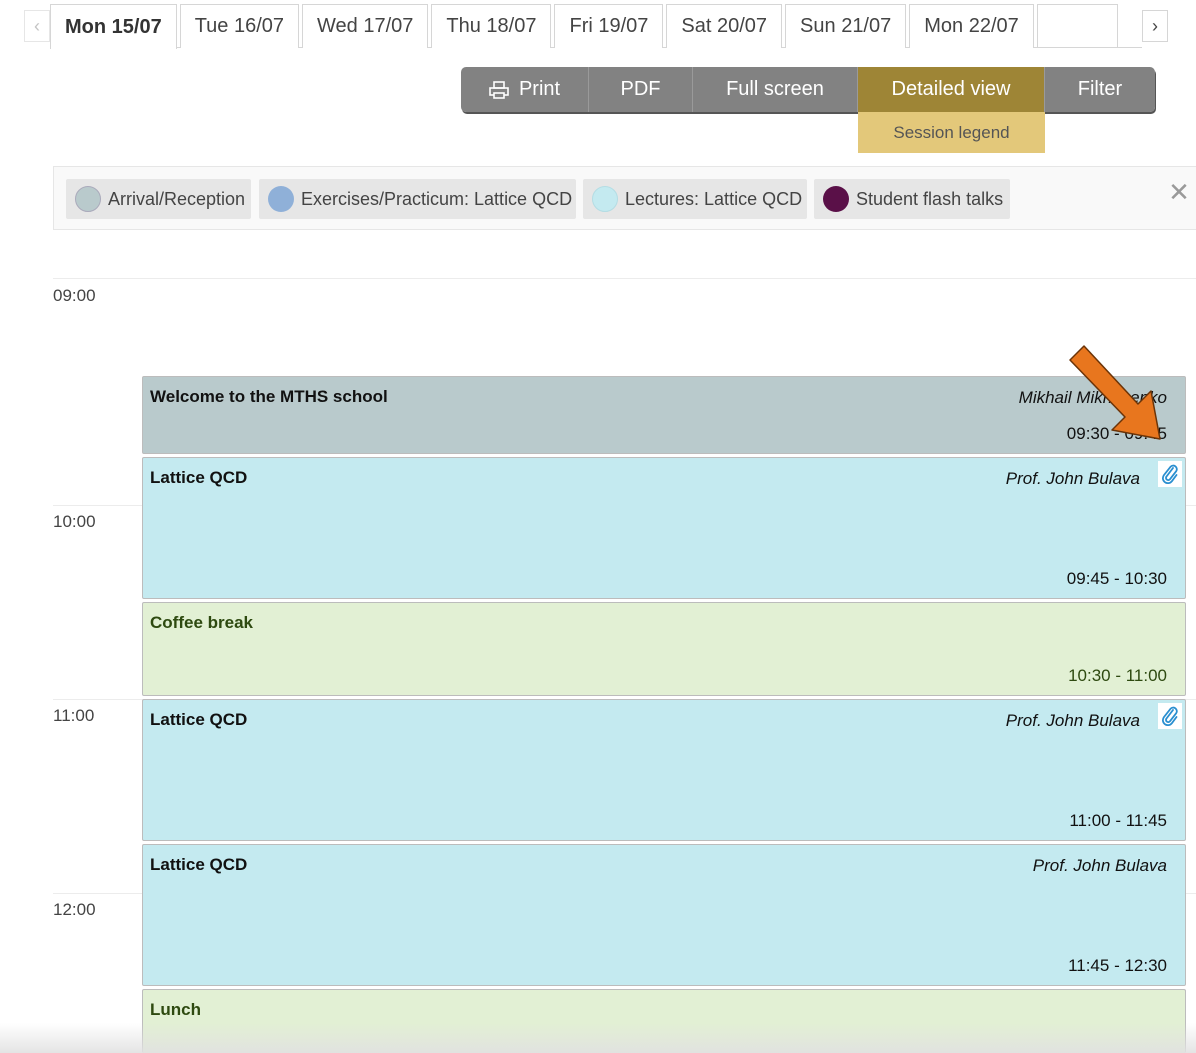  Describe the element at coordinates (74, 521) in the screenshot. I see `hour-label: 10:00` at that location.